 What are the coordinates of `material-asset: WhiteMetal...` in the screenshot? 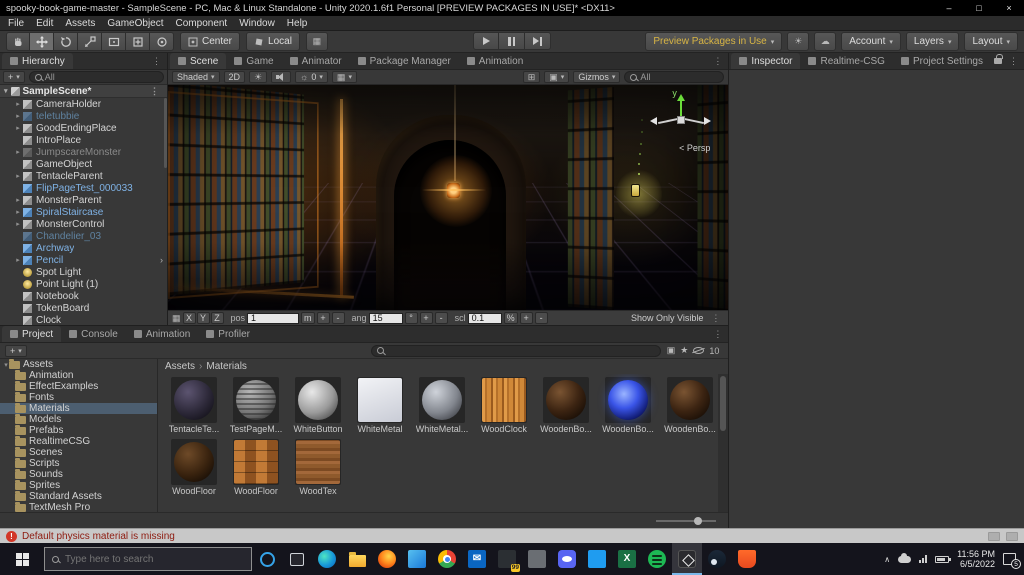 It's located at (442, 405).